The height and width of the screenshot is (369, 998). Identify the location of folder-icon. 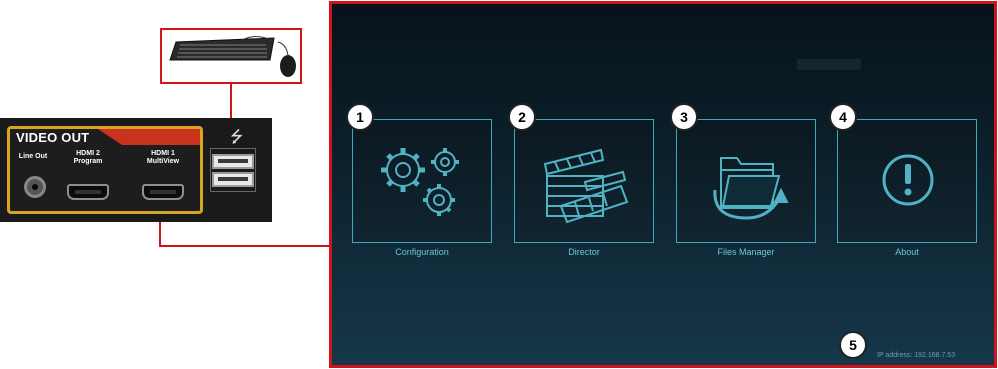
(751, 188).